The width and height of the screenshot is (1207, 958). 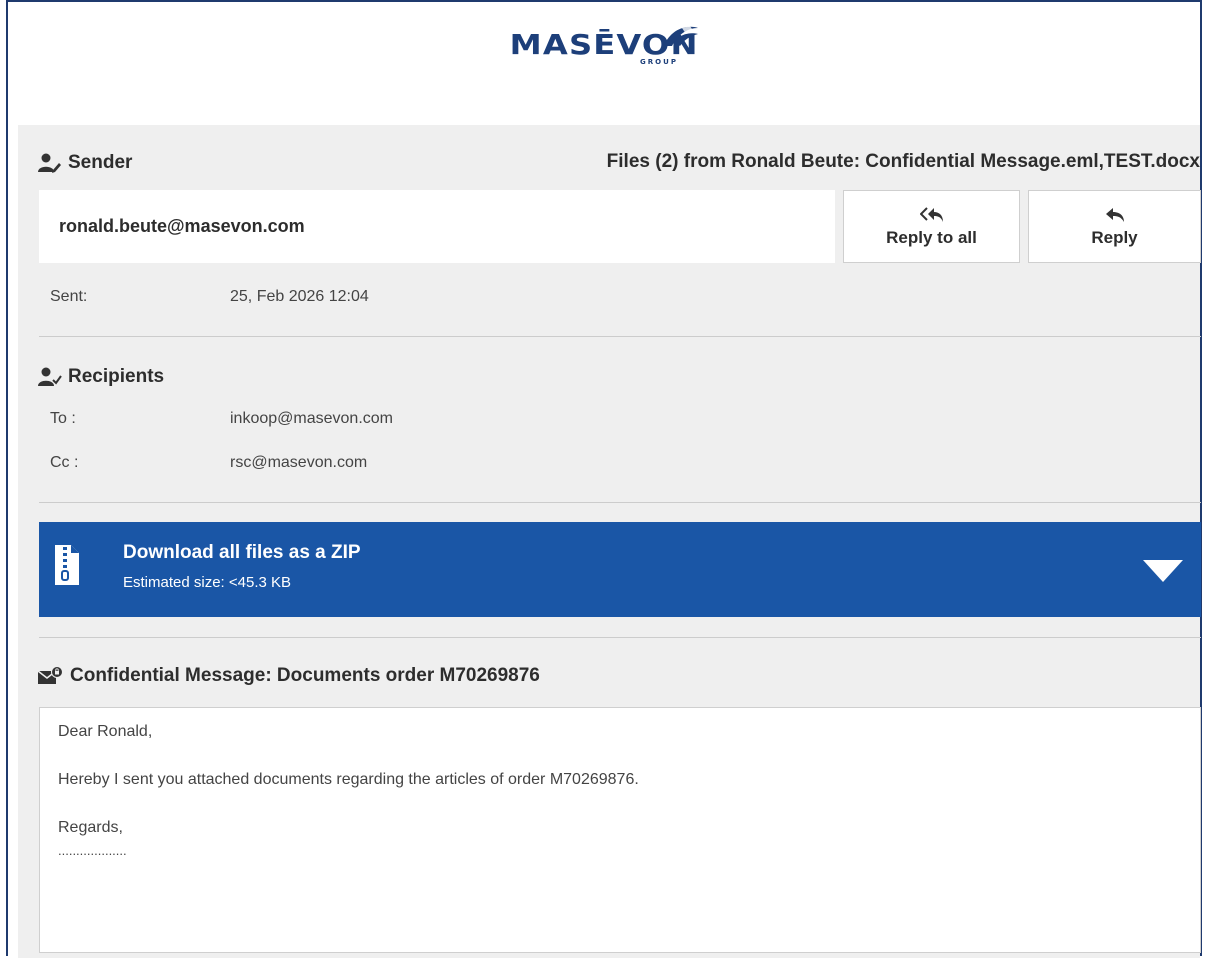 What do you see at coordinates (931, 215) in the screenshot?
I see `reply-all-icon` at bounding box center [931, 215].